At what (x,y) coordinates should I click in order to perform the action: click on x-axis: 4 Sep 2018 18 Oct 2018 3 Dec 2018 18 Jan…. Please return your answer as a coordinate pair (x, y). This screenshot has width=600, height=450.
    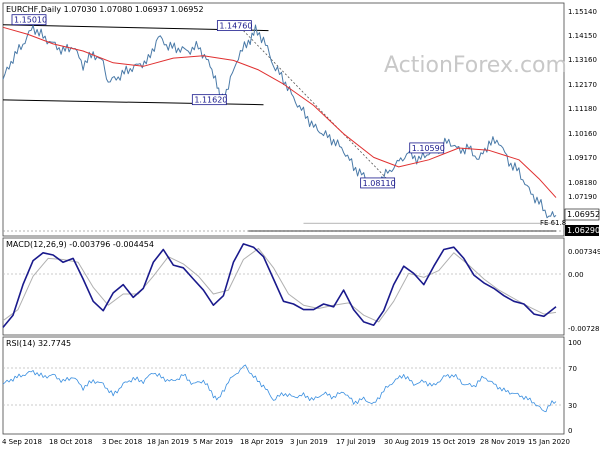
    Looking at the image, I should click on (286, 442).